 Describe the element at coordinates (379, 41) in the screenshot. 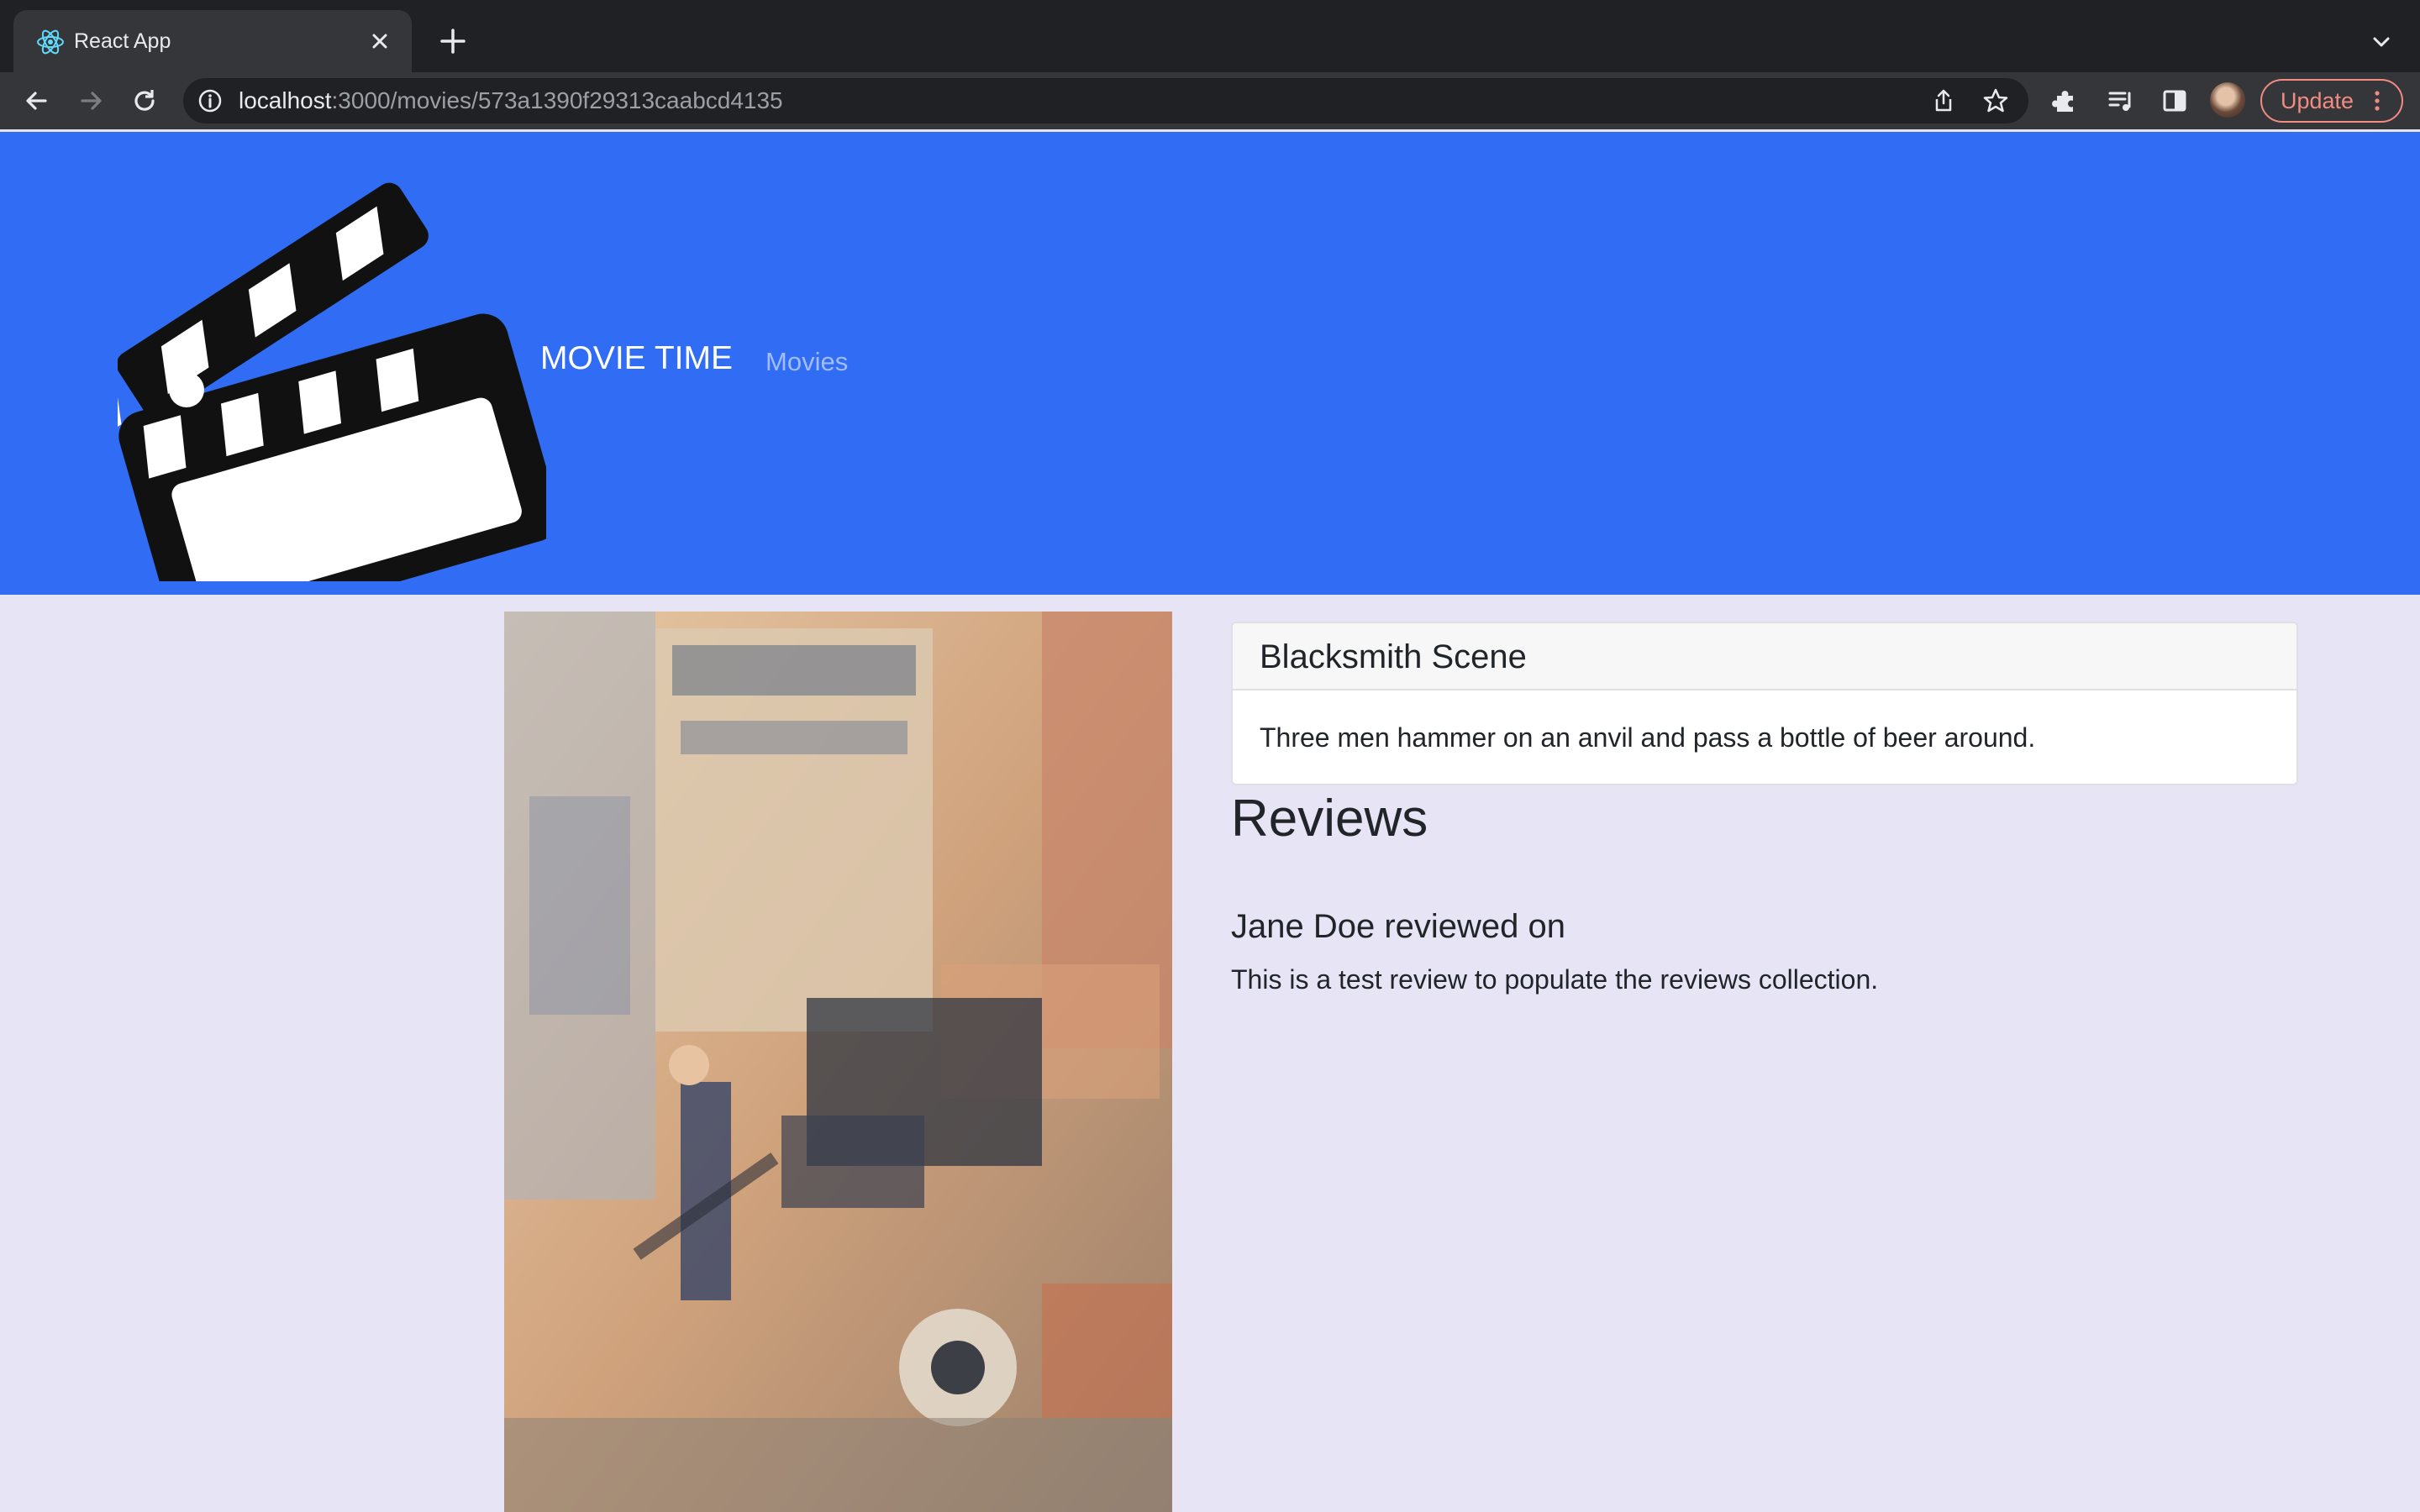

I see `close-icon` at that location.